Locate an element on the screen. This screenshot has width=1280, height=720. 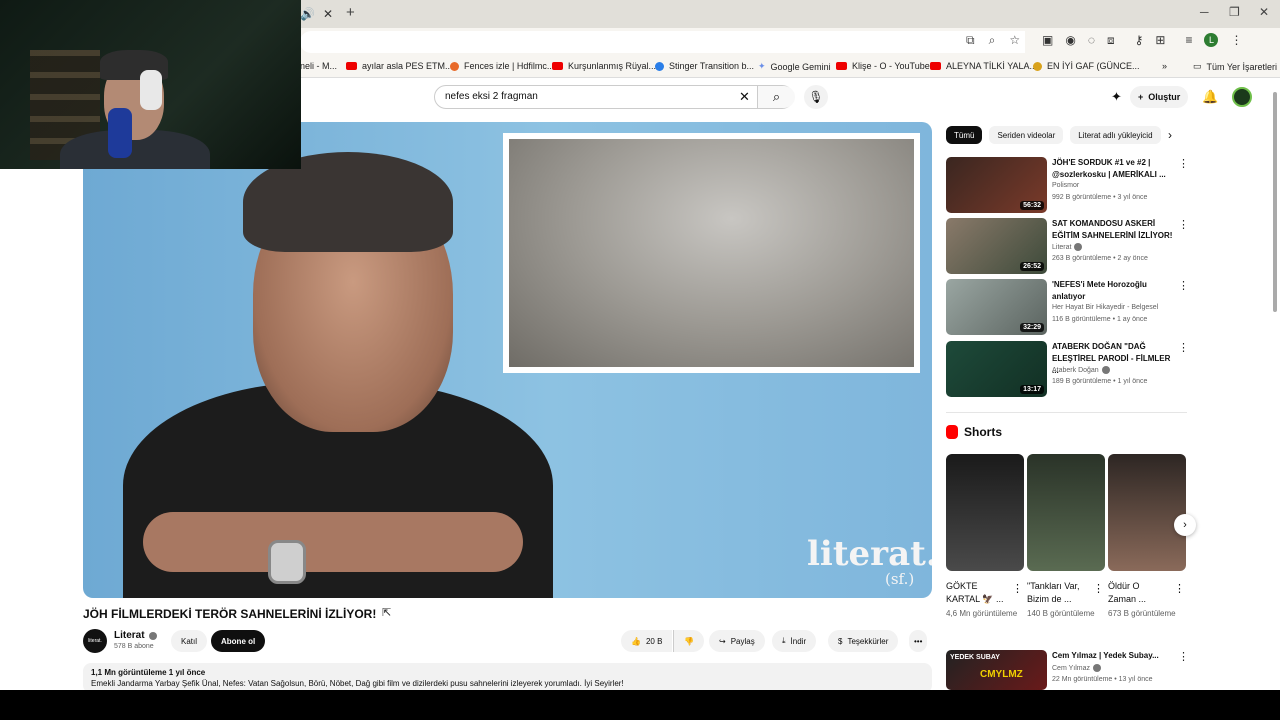
gemini-sparkle-icon: ✦ is located at coordinates (1116, 97).